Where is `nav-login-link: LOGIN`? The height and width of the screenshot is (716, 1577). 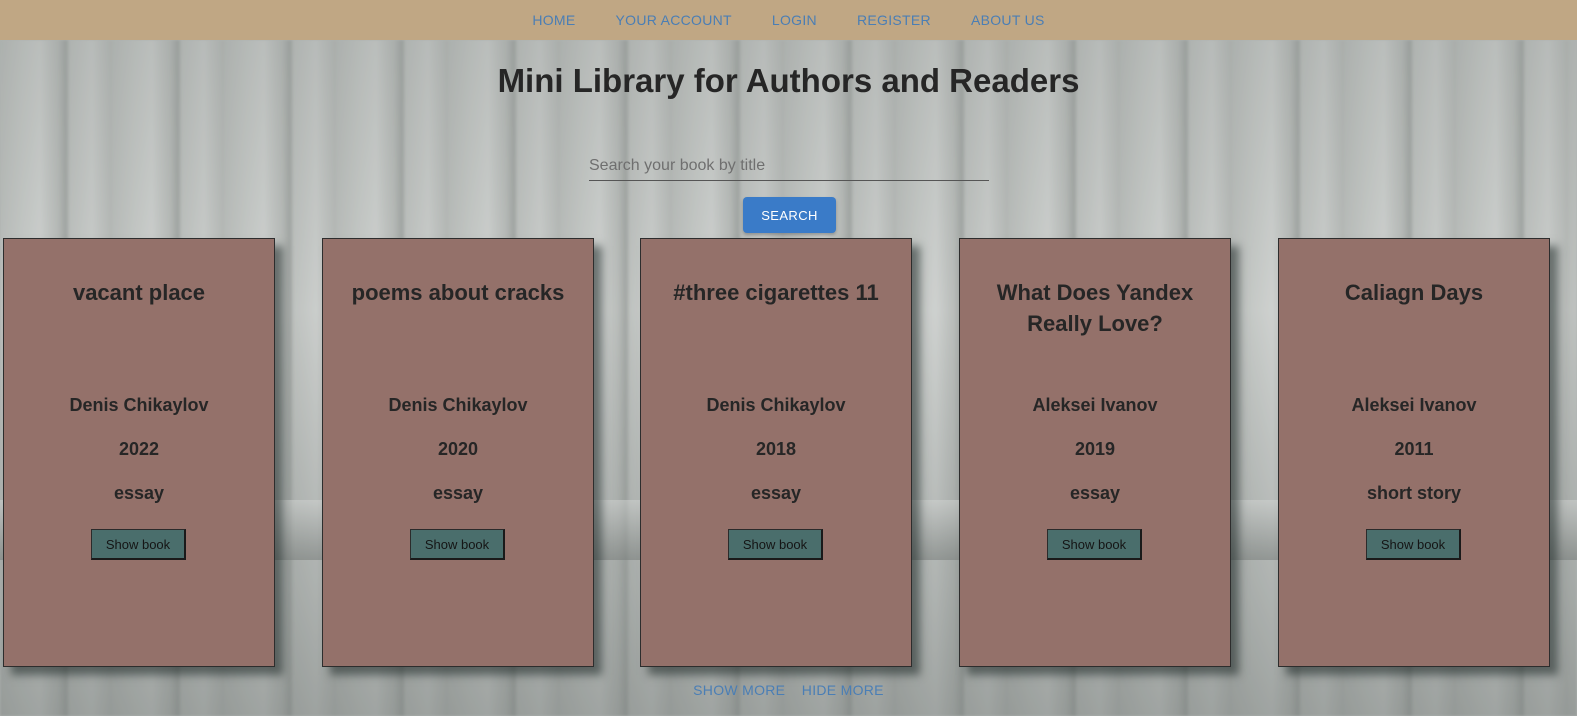
nav-login-link: LOGIN is located at coordinates (794, 20).